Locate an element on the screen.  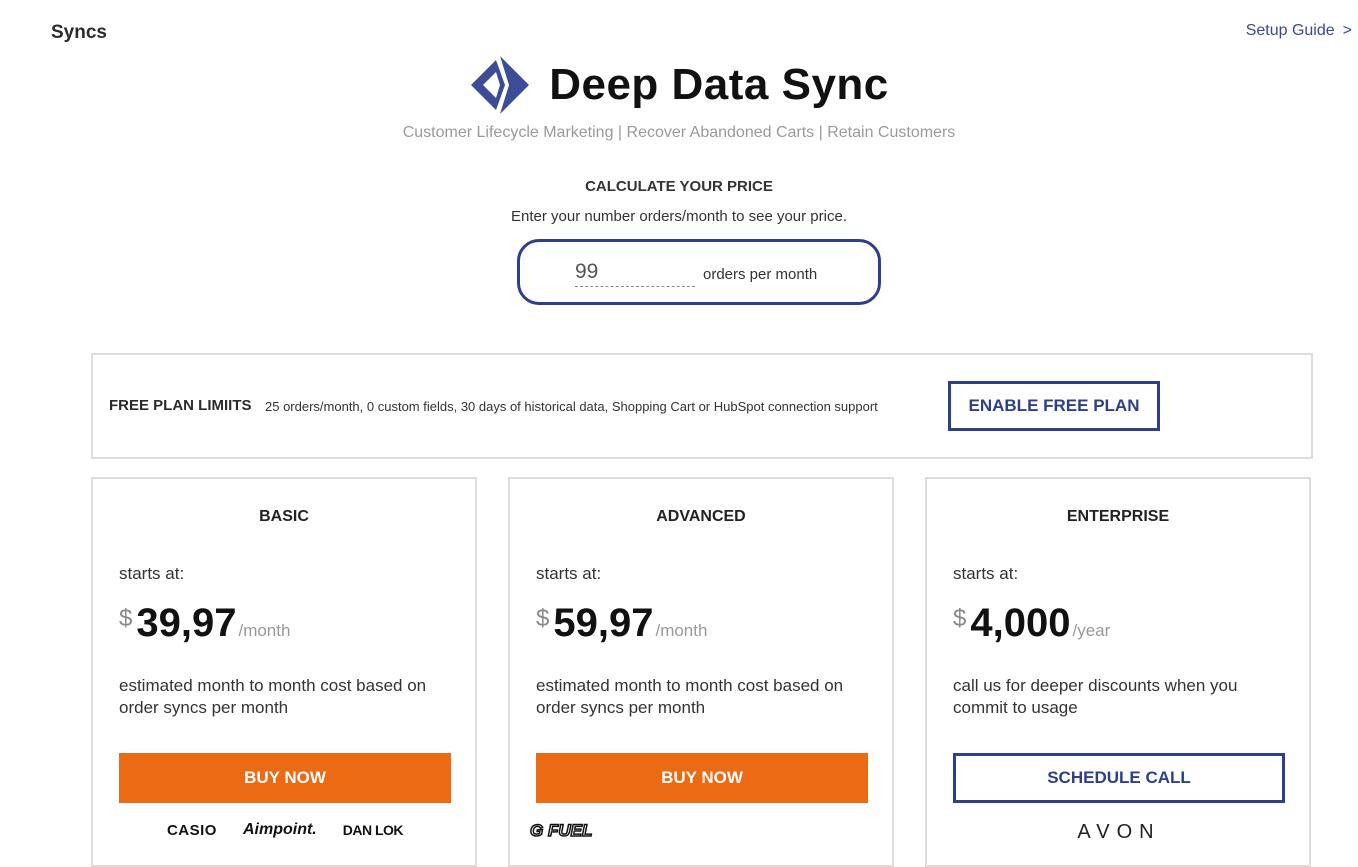
customer-logos: AVON is located at coordinates (1119, 832).